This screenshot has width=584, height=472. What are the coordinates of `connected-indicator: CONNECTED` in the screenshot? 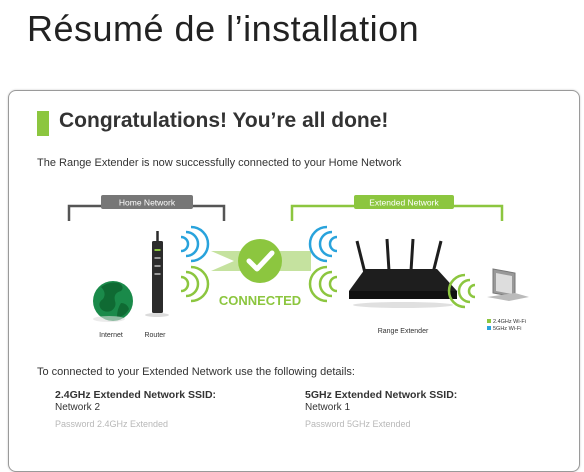 It's located at (261, 273).